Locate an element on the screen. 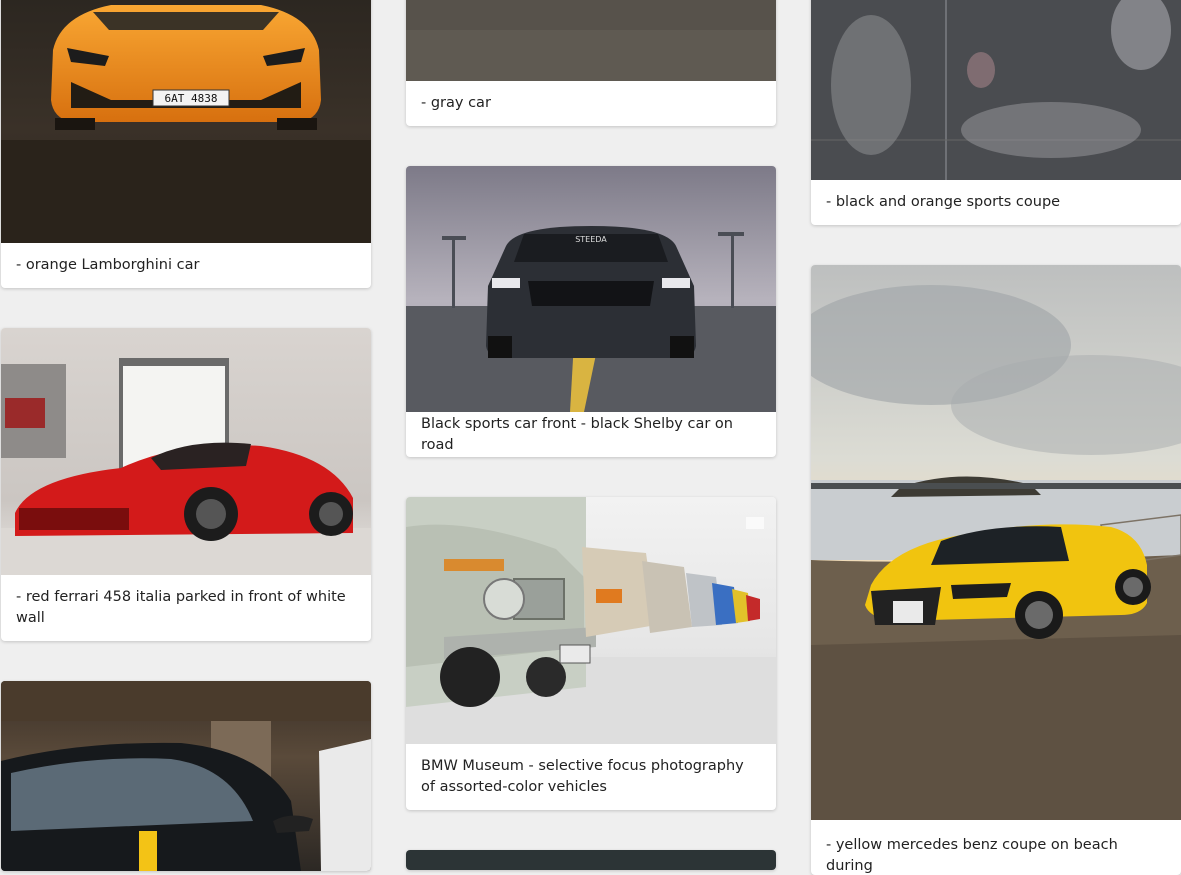 The image size is (1181, 875). gallery-card-gray-car: - gray car is located at coordinates (591, 63).